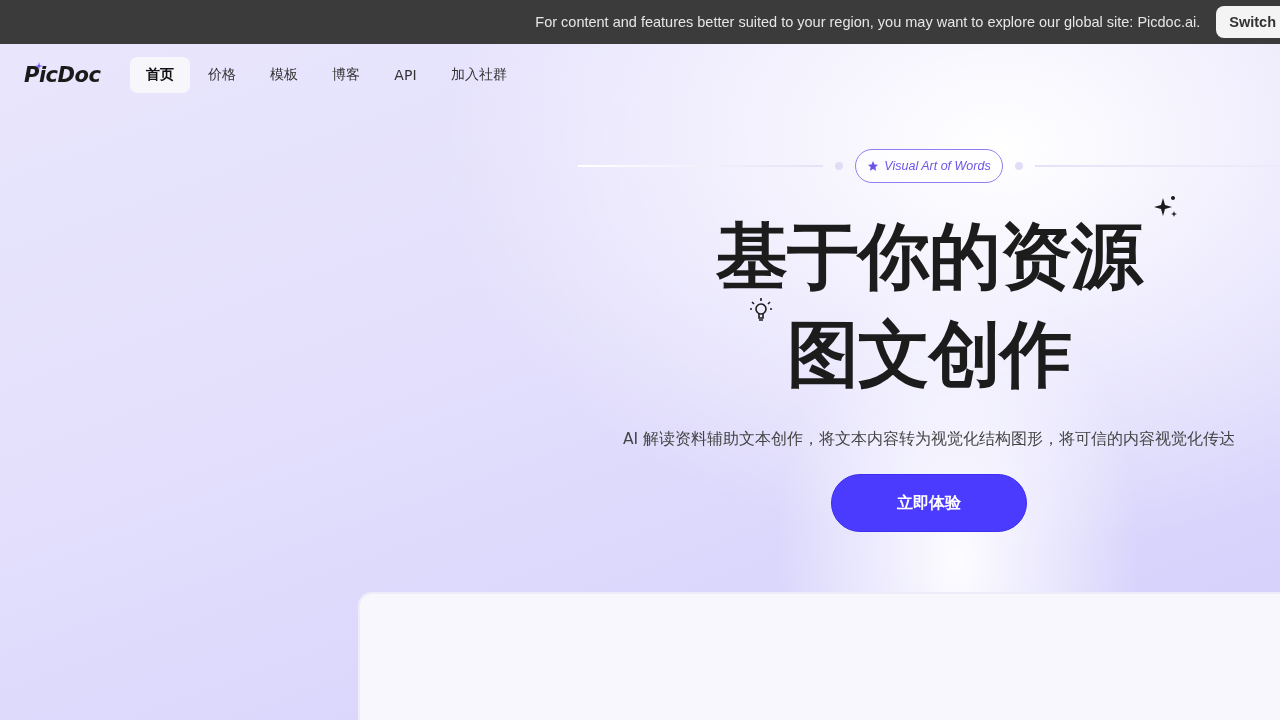  I want to click on nav-tab: 价格, so click(222, 75).